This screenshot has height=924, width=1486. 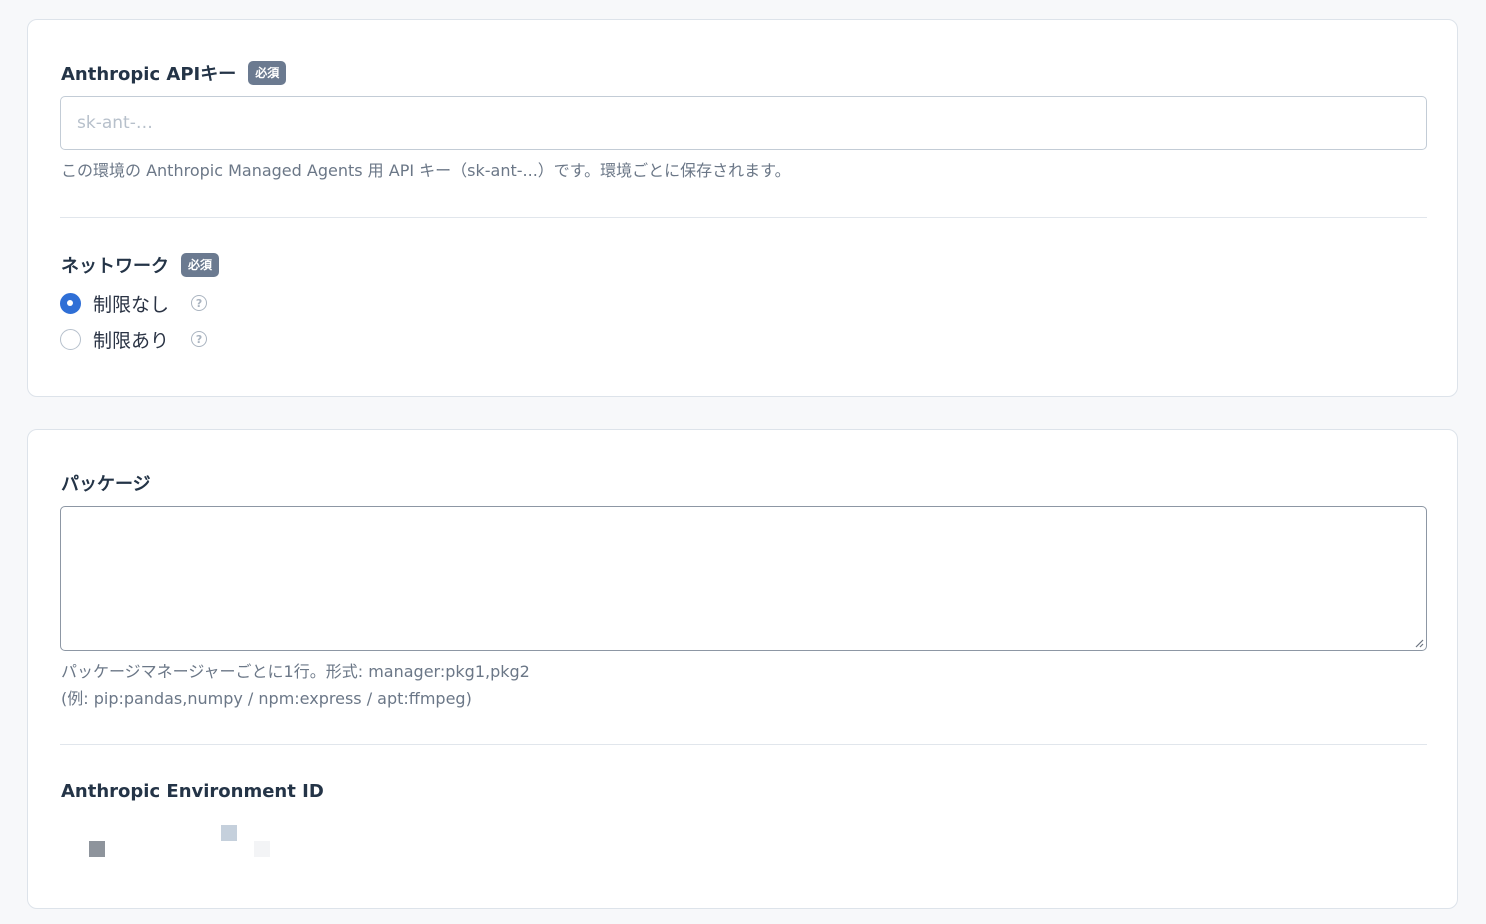 I want to click on network-option-restricted: 制限あり ?, so click(x=134, y=339).